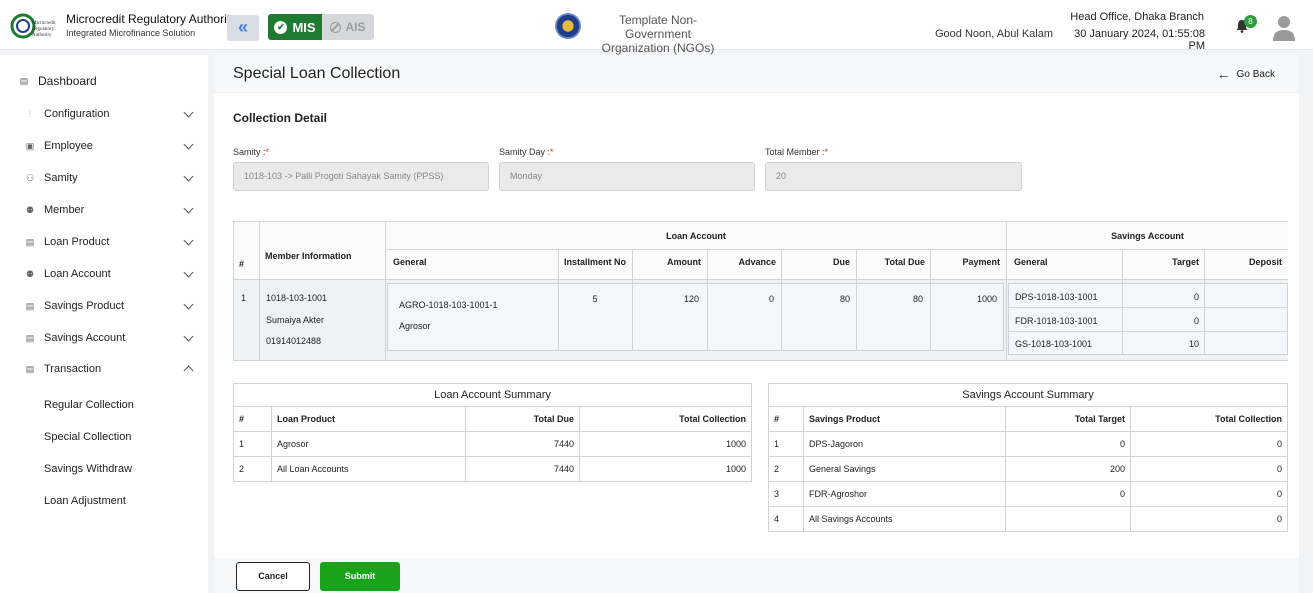 This screenshot has width=1313, height=593. What do you see at coordinates (893, 176) in the screenshot?
I see `total-member-field: 20` at bounding box center [893, 176].